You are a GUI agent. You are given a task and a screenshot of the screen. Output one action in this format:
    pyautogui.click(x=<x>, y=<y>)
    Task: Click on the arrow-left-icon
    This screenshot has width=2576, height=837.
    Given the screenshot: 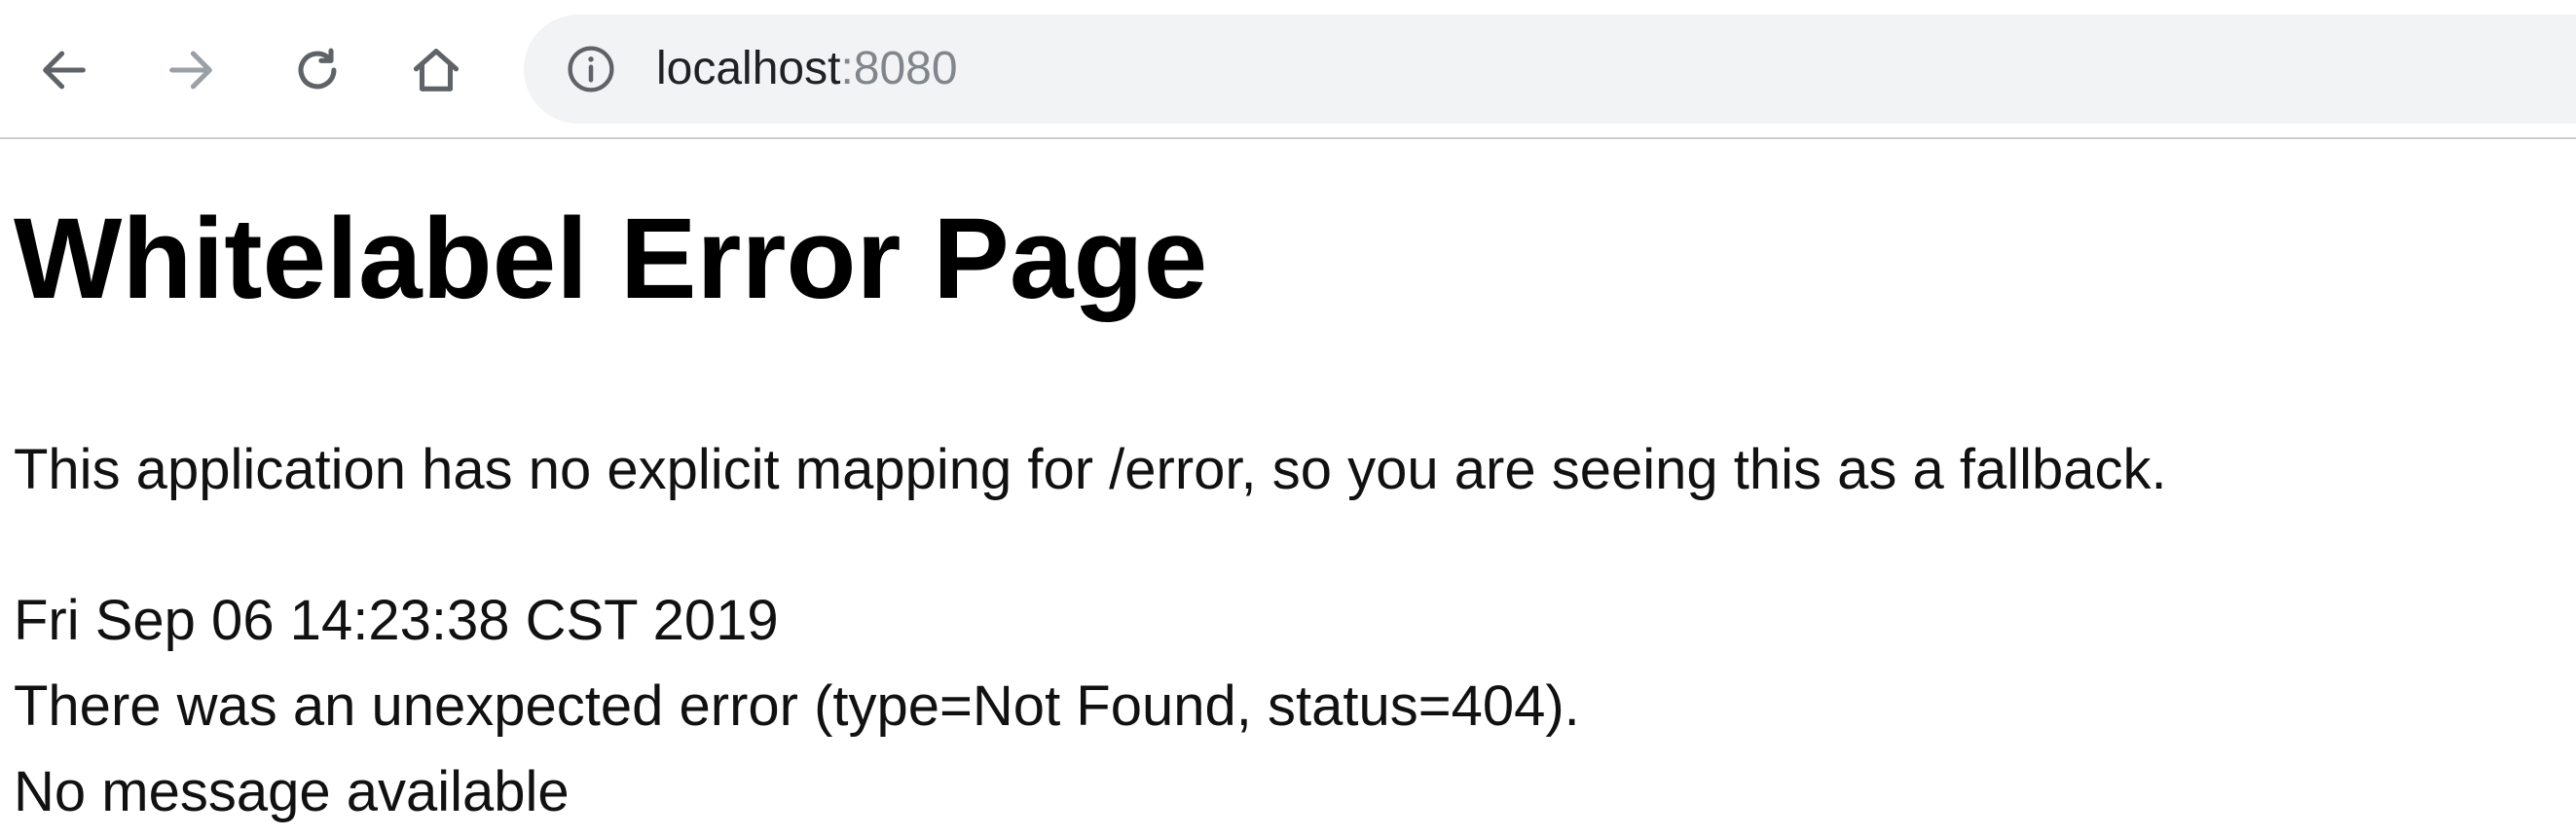 What is the action you would take?
    pyautogui.click(x=64, y=70)
    